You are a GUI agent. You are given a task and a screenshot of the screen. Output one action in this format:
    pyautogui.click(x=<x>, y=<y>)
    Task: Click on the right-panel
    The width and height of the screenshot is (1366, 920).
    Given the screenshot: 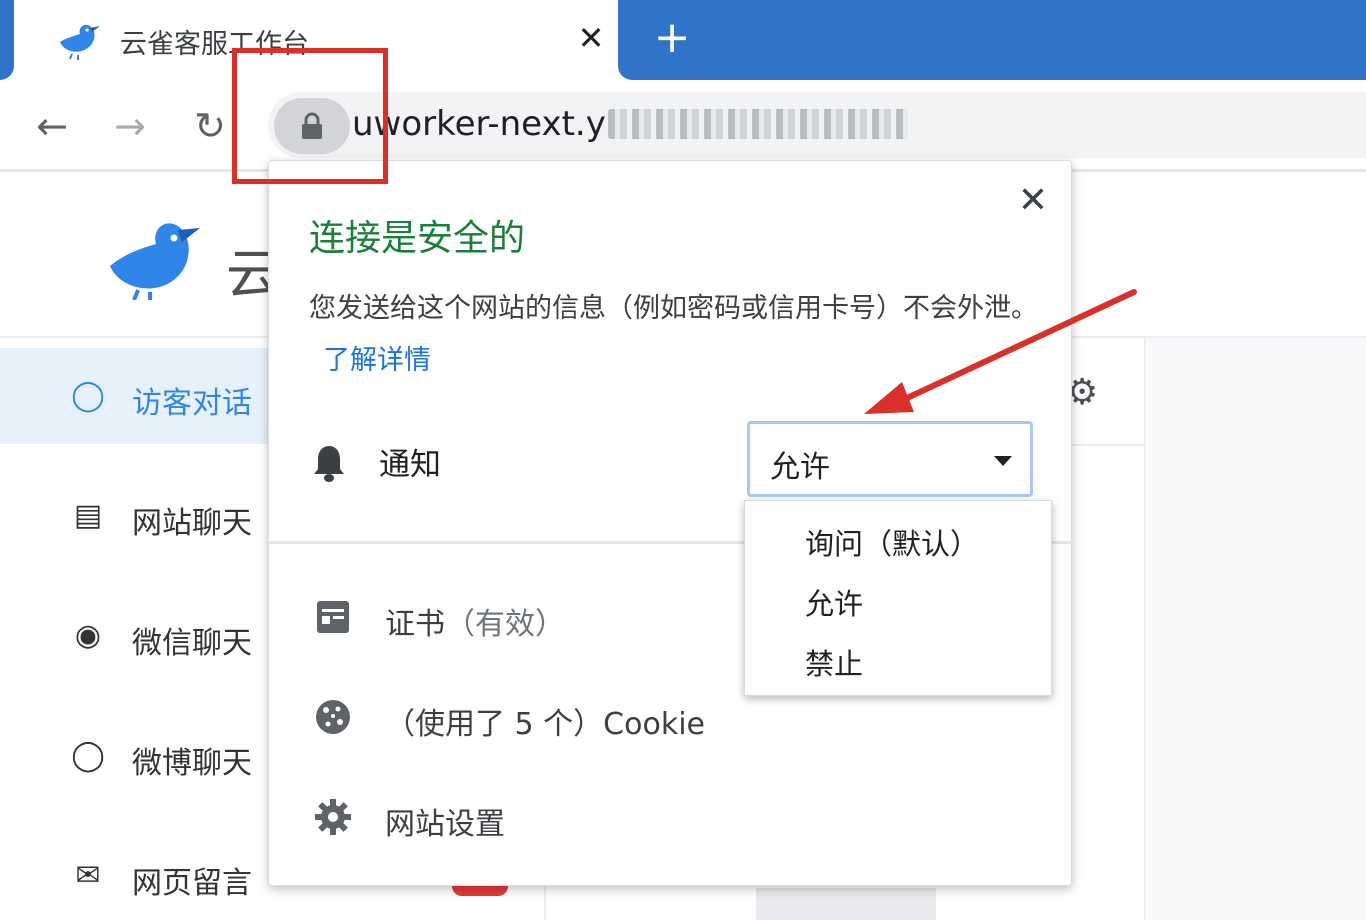 What is the action you would take?
    pyautogui.click(x=1257, y=629)
    